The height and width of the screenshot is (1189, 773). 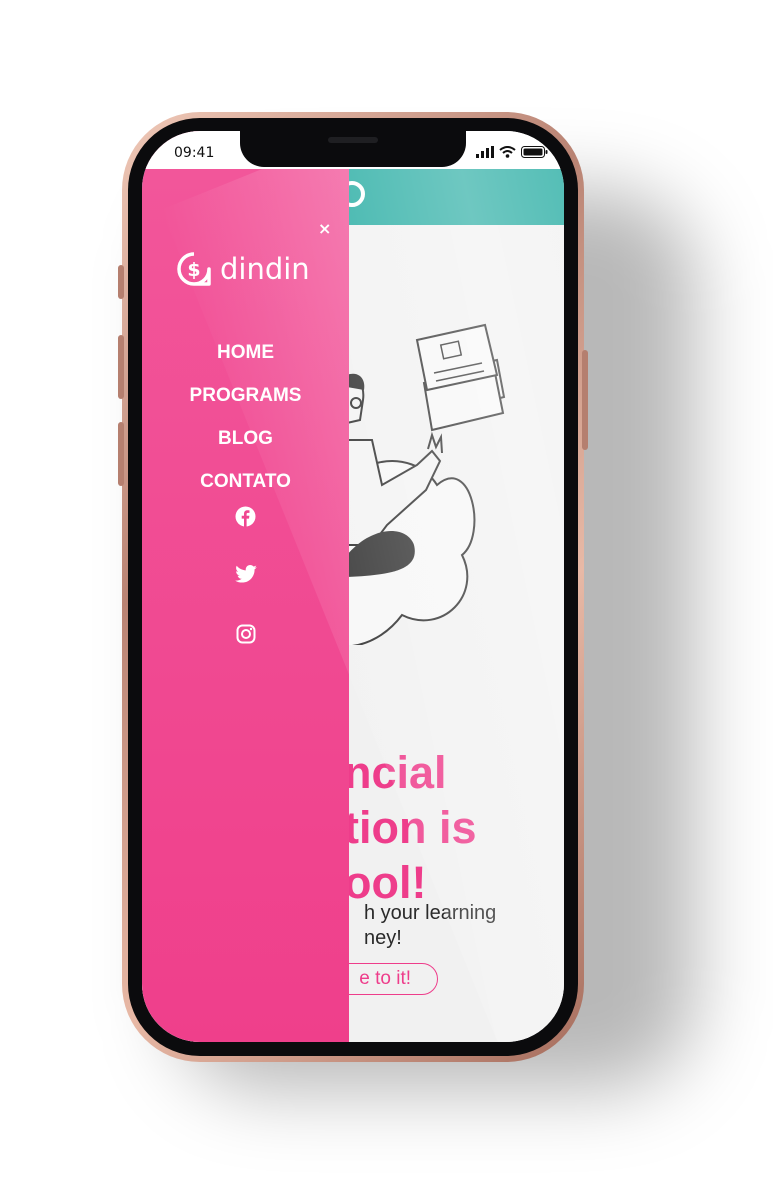 I want to click on phone-notch, so click(x=353, y=149).